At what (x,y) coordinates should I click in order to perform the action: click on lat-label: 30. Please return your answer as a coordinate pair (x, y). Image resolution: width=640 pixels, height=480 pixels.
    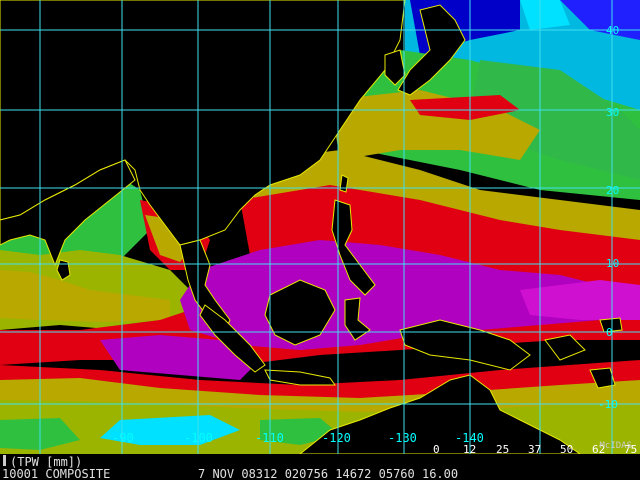
    Looking at the image, I should click on (612, 112).